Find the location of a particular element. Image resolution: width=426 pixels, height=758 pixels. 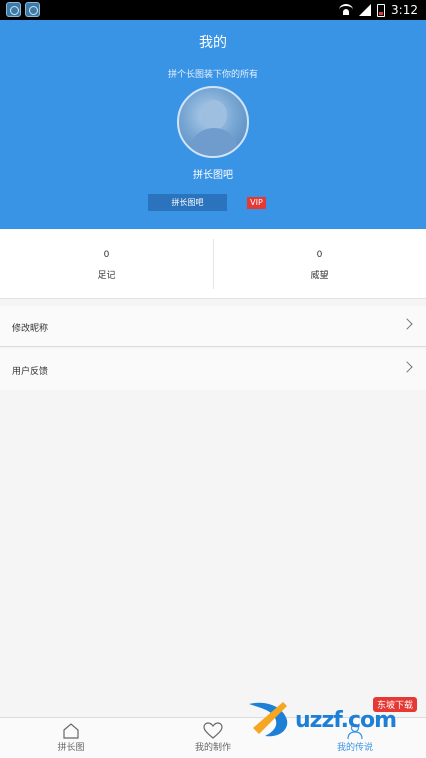

username: 拼长图吧 is located at coordinates (213, 175).